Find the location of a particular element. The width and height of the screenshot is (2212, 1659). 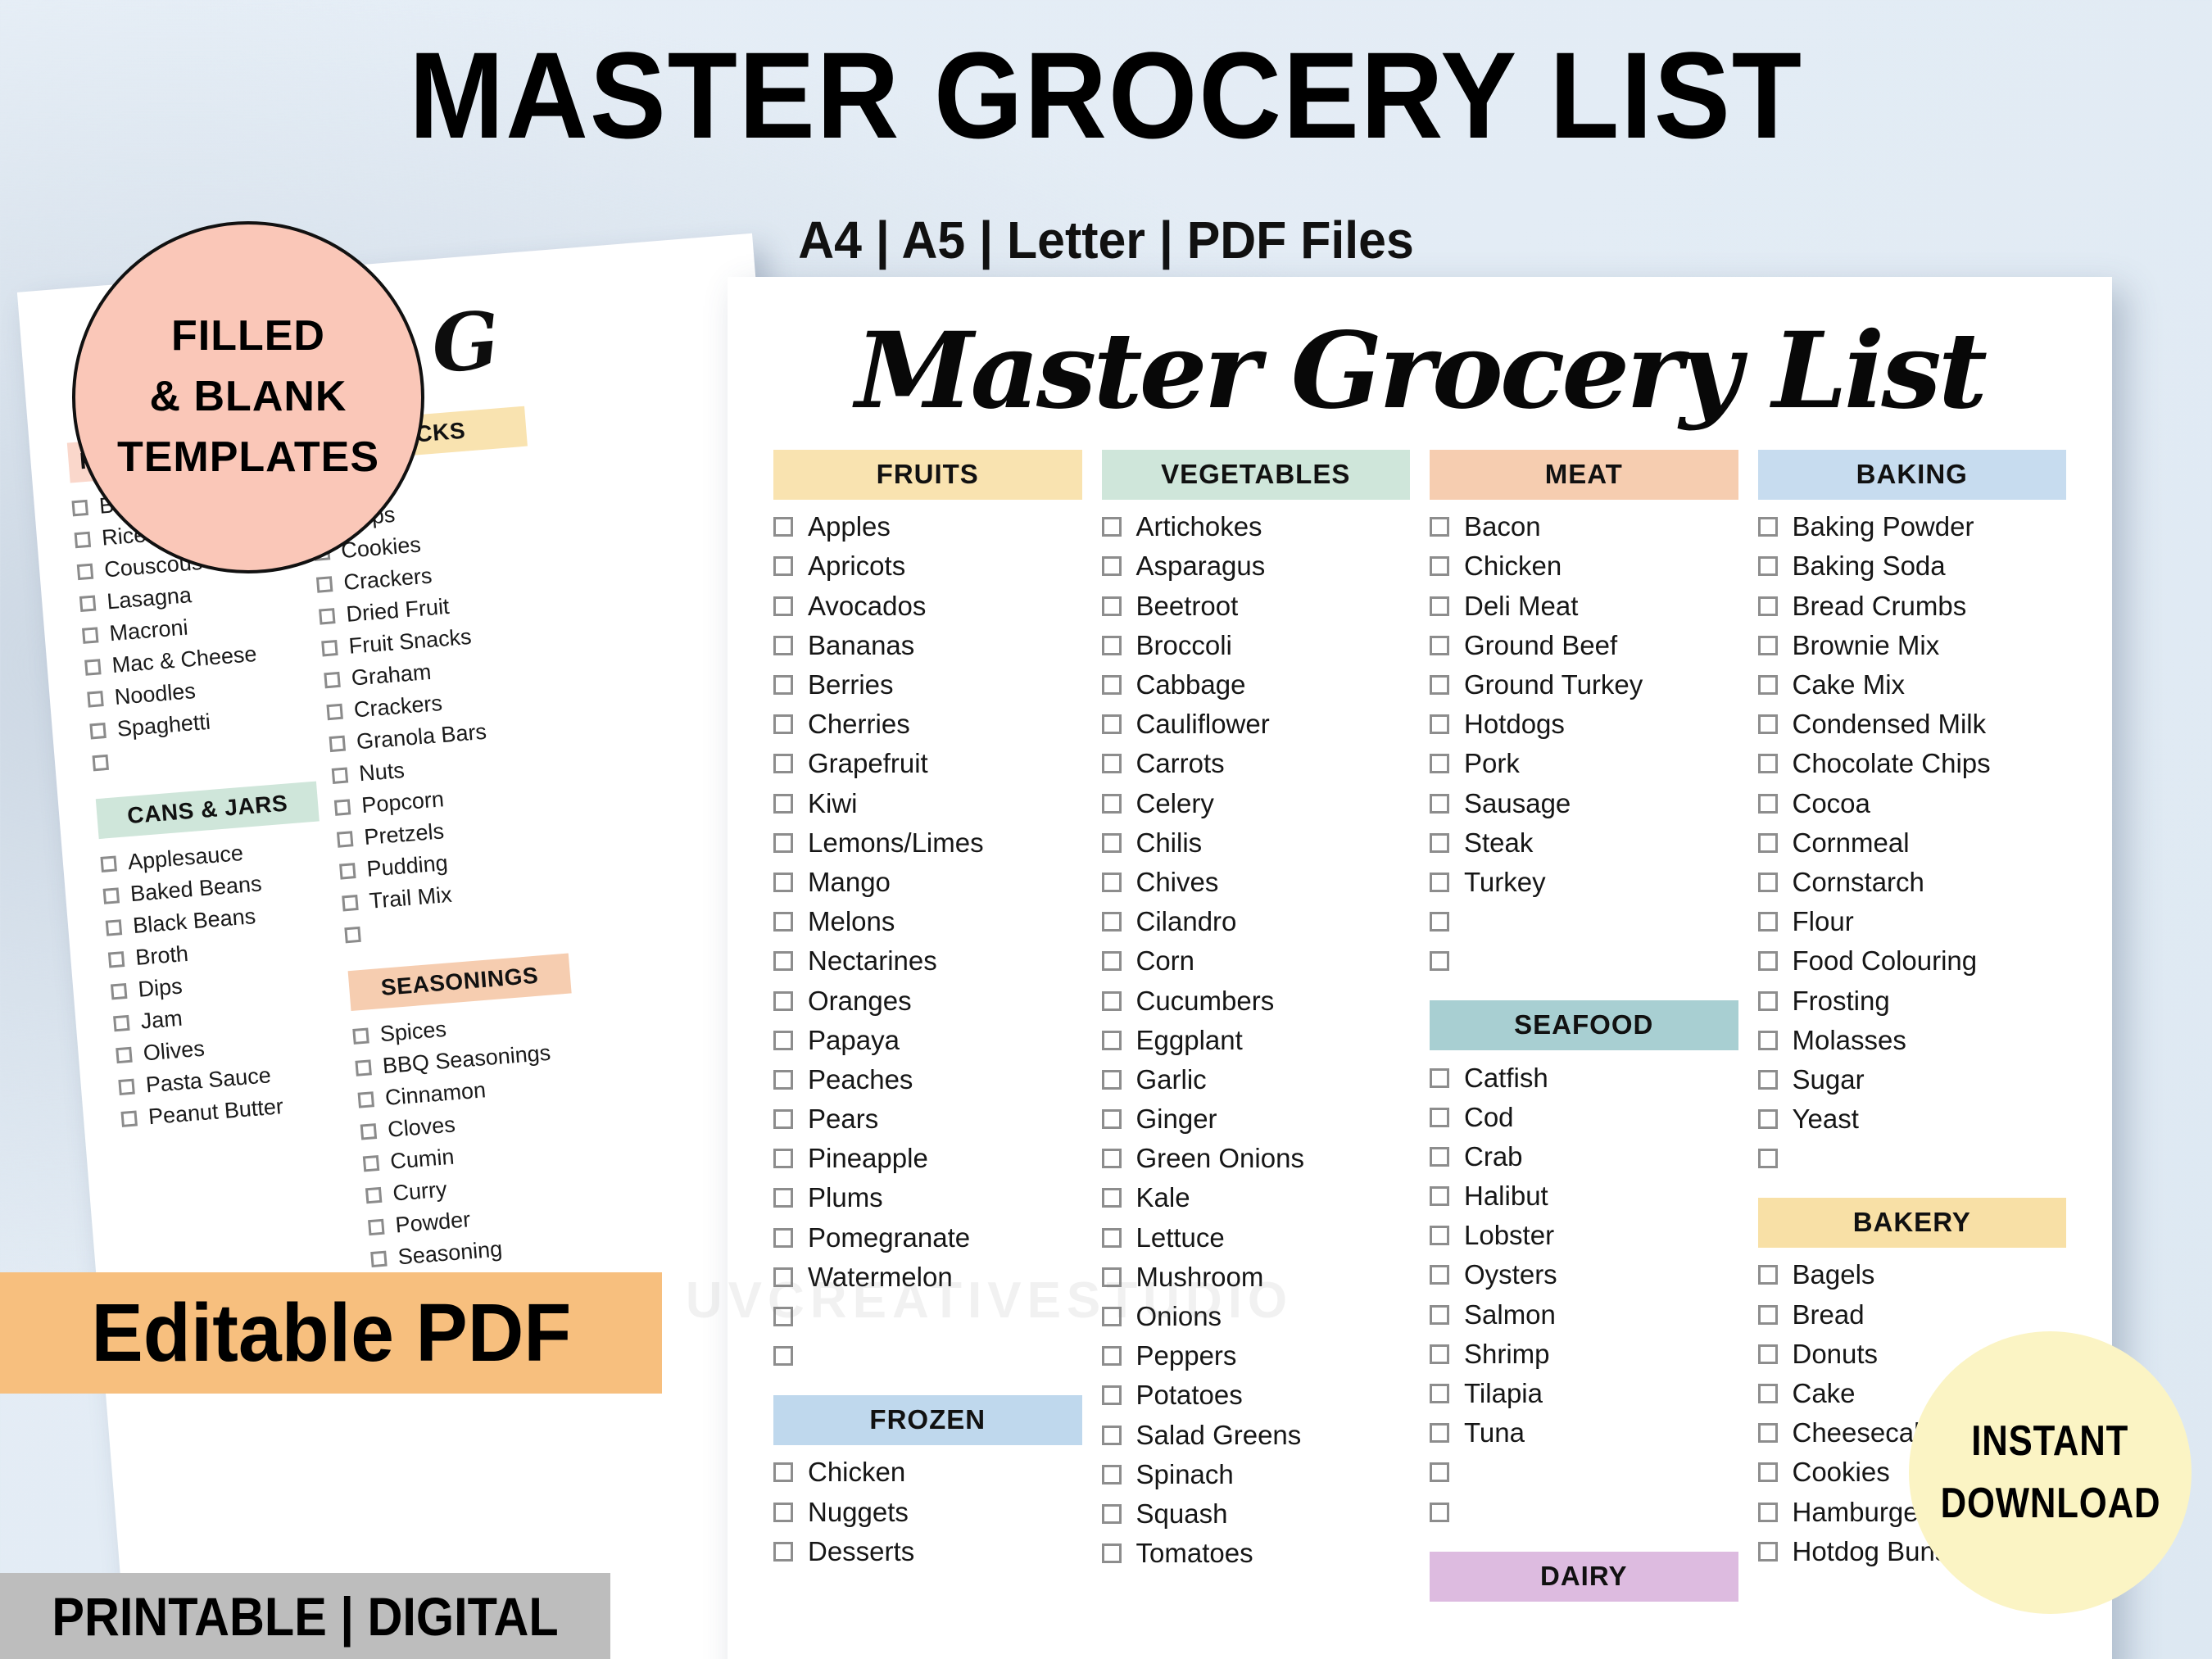

checklist-item: Tuna is located at coordinates (1584, 1433).